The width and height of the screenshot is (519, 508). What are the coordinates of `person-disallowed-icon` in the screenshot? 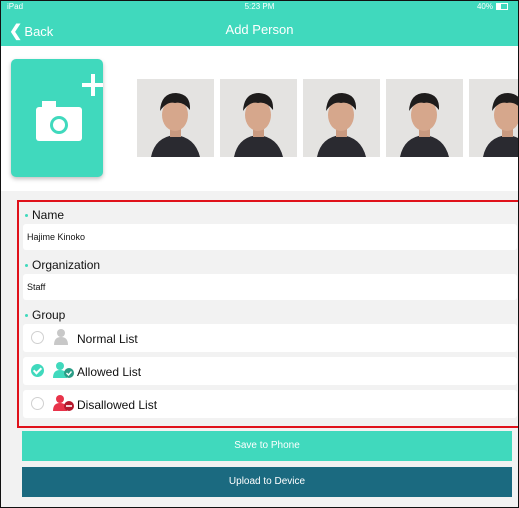 It's located at (63, 403).